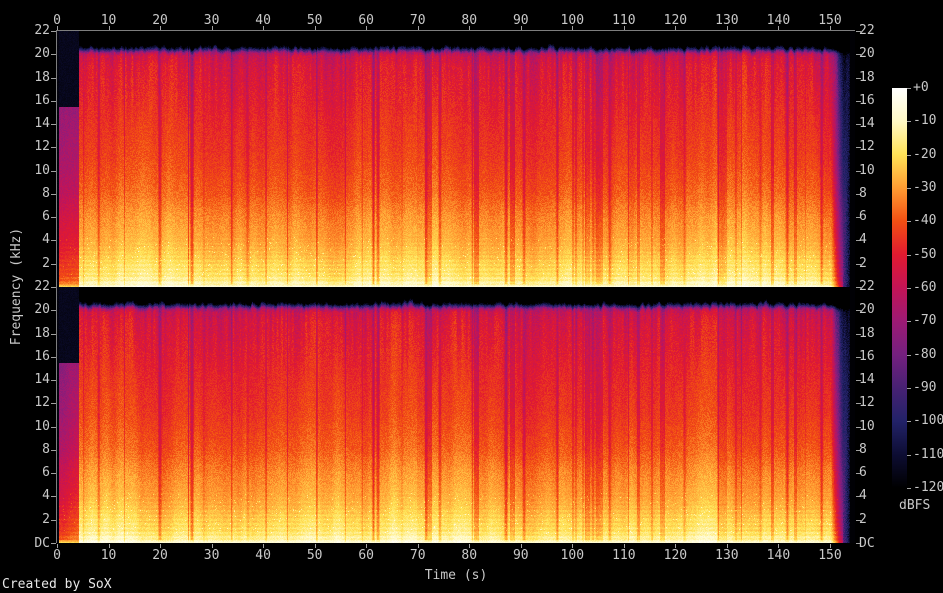  I want to click on colorbar-tick-label: +0, so click(921, 87).